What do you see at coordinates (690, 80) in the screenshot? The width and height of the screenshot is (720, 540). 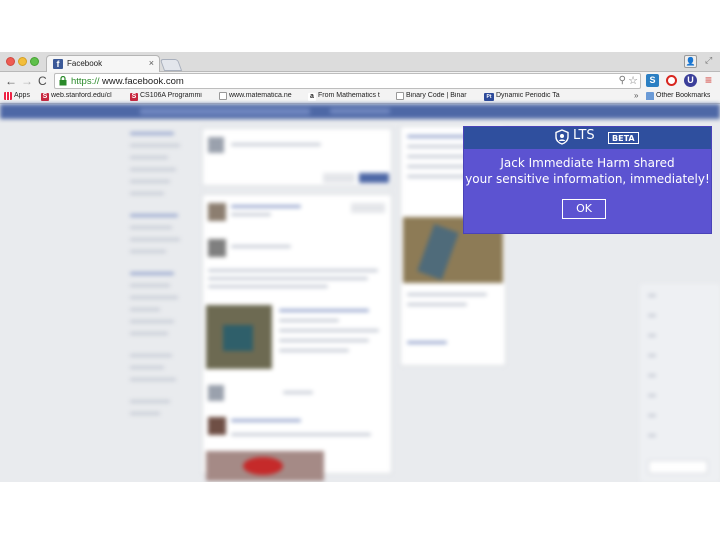 I see `lts-extension-icon: U` at bounding box center [690, 80].